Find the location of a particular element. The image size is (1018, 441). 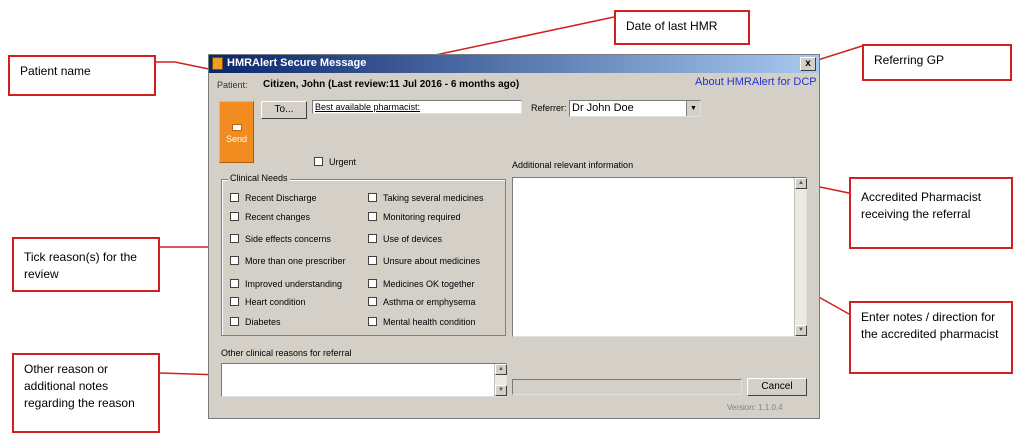

callout-referring-gp: Referring GP is located at coordinates (937, 62).